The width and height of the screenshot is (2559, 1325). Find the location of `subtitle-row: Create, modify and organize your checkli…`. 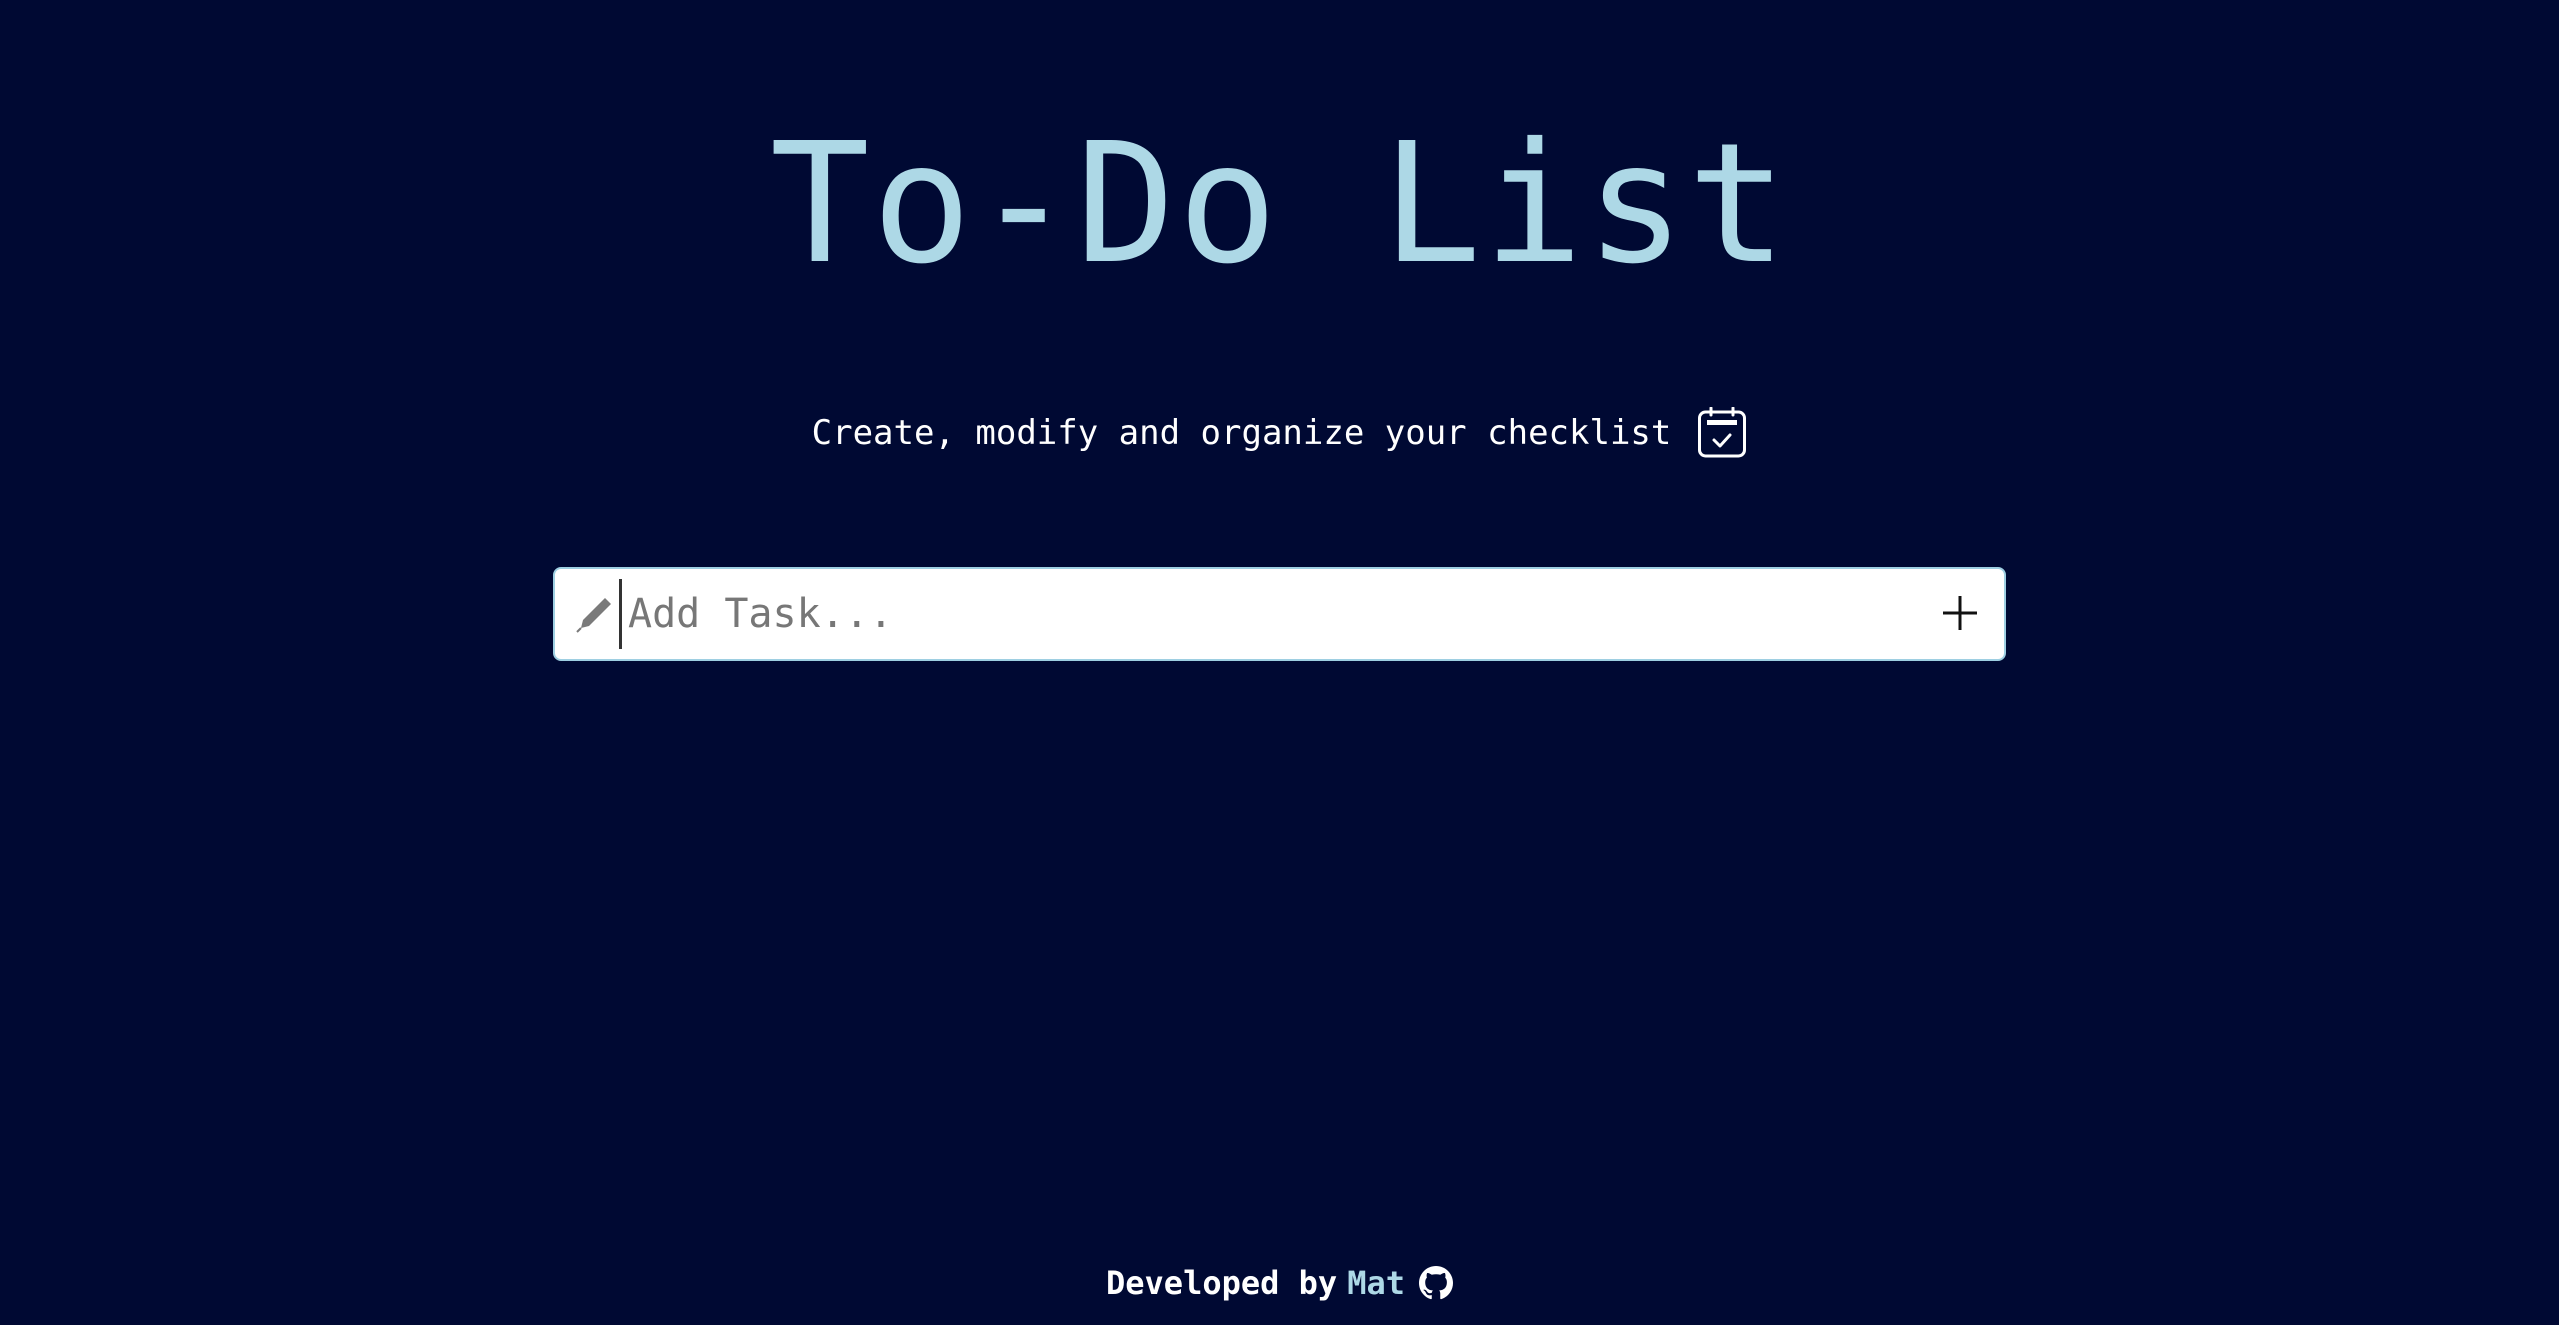

subtitle-row: Create, modify and organize your checkli… is located at coordinates (1279, 433).